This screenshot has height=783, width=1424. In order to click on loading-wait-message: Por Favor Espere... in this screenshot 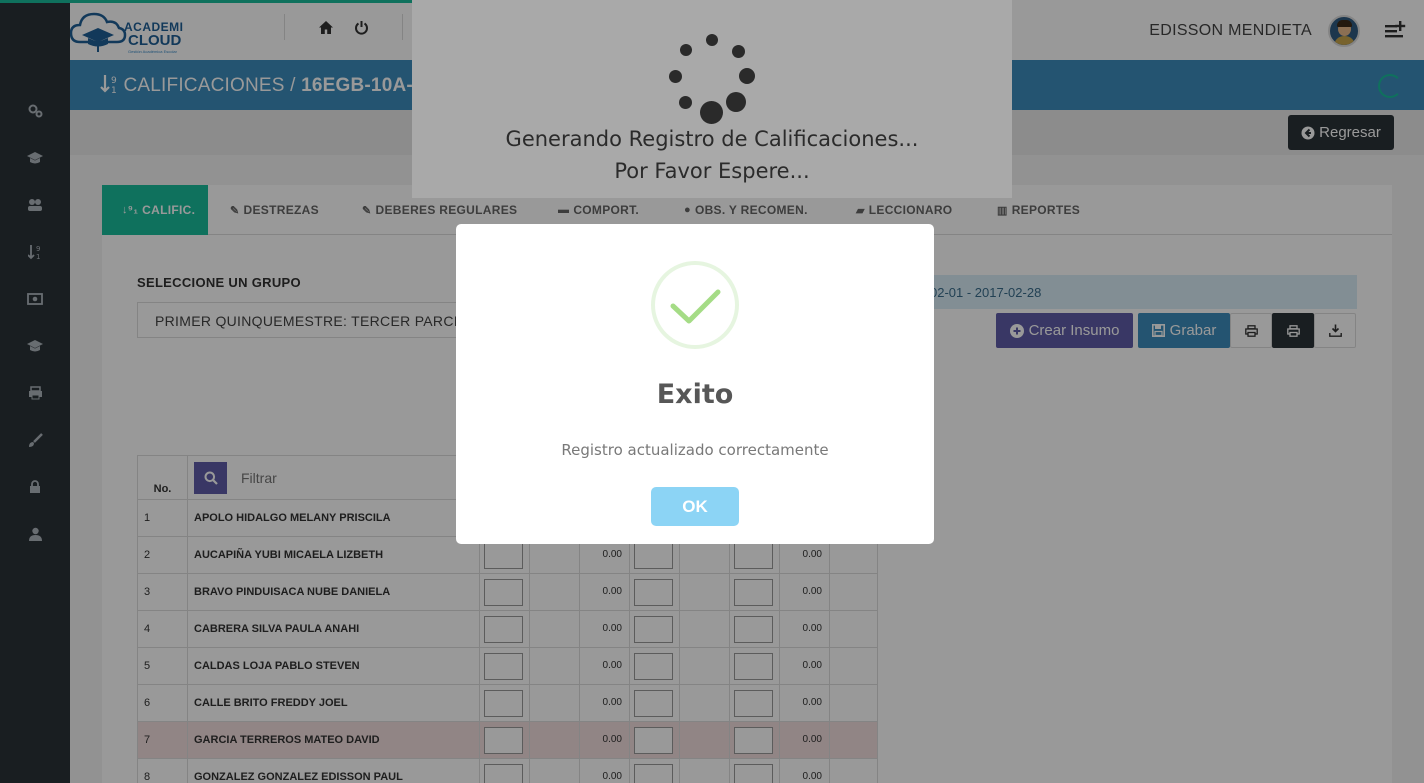, I will do `click(712, 171)`.